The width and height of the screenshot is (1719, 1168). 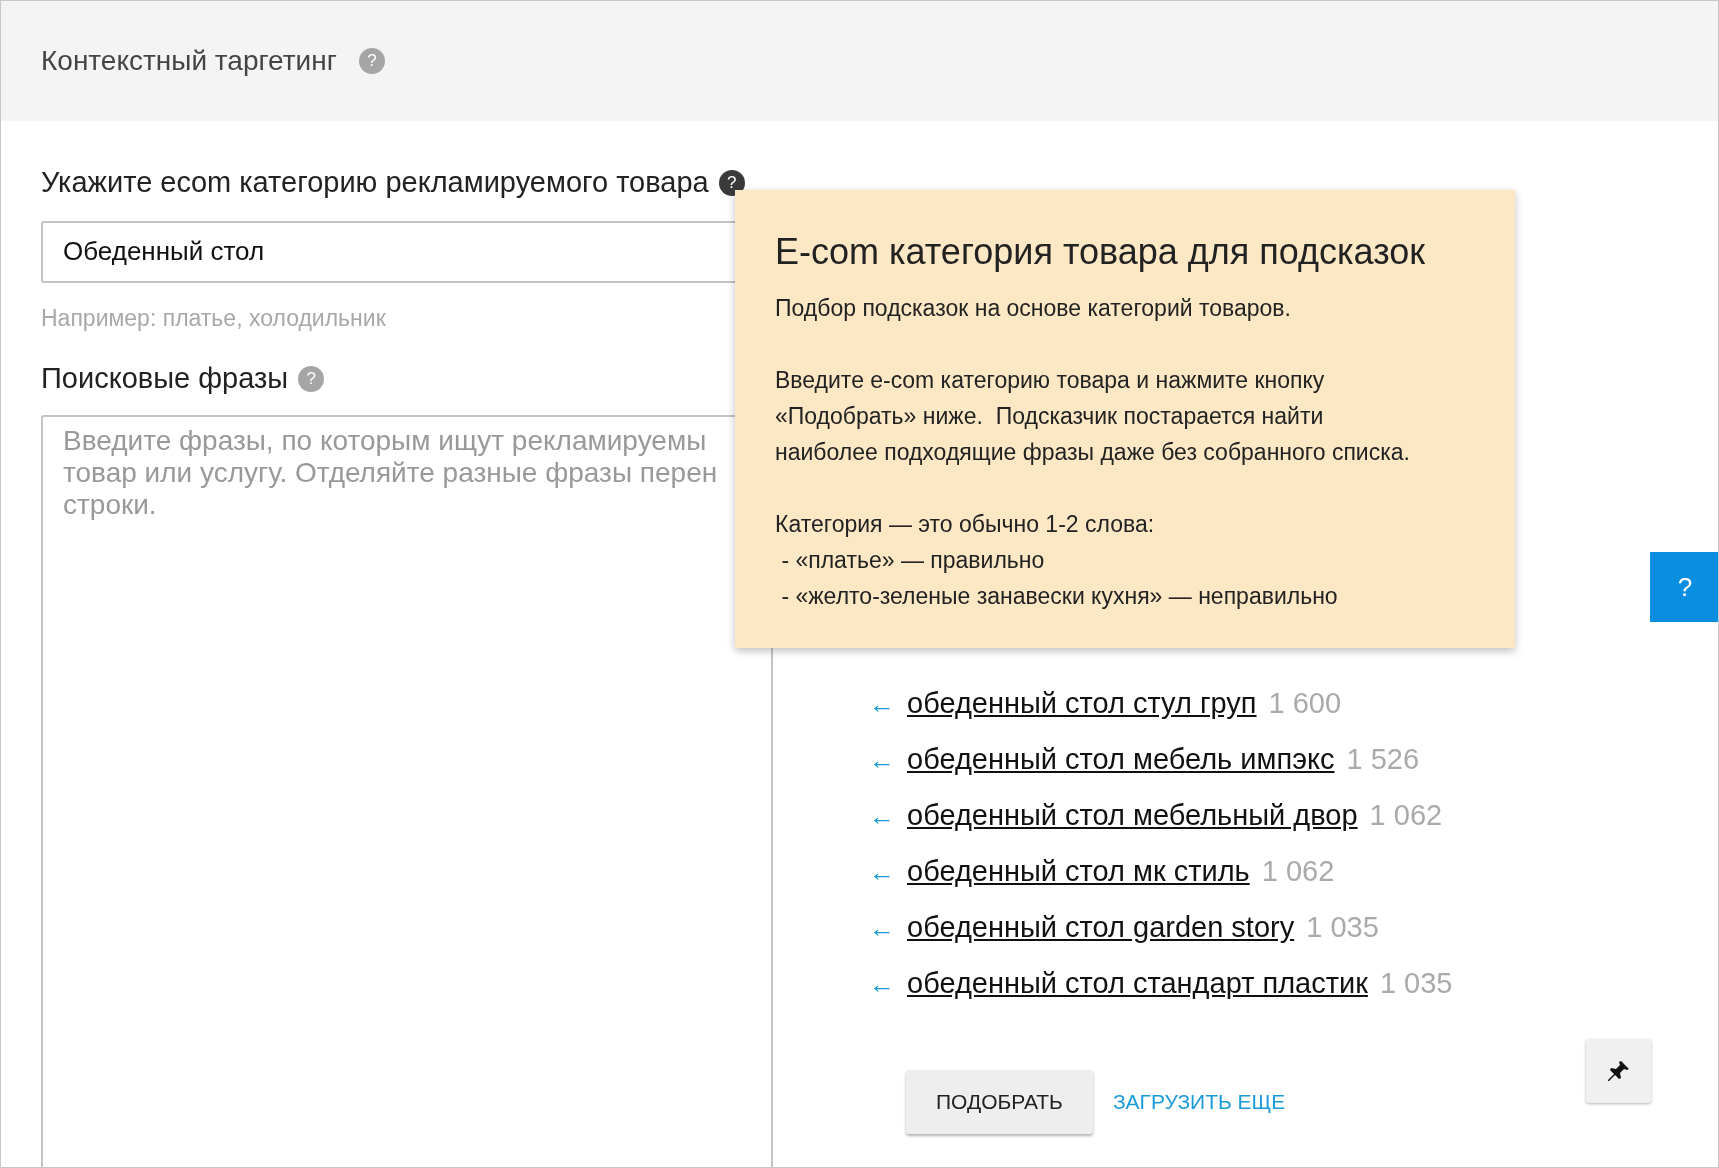 What do you see at coordinates (165, 378) in the screenshot?
I see `field-label: Поисковые фразы` at bounding box center [165, 378].